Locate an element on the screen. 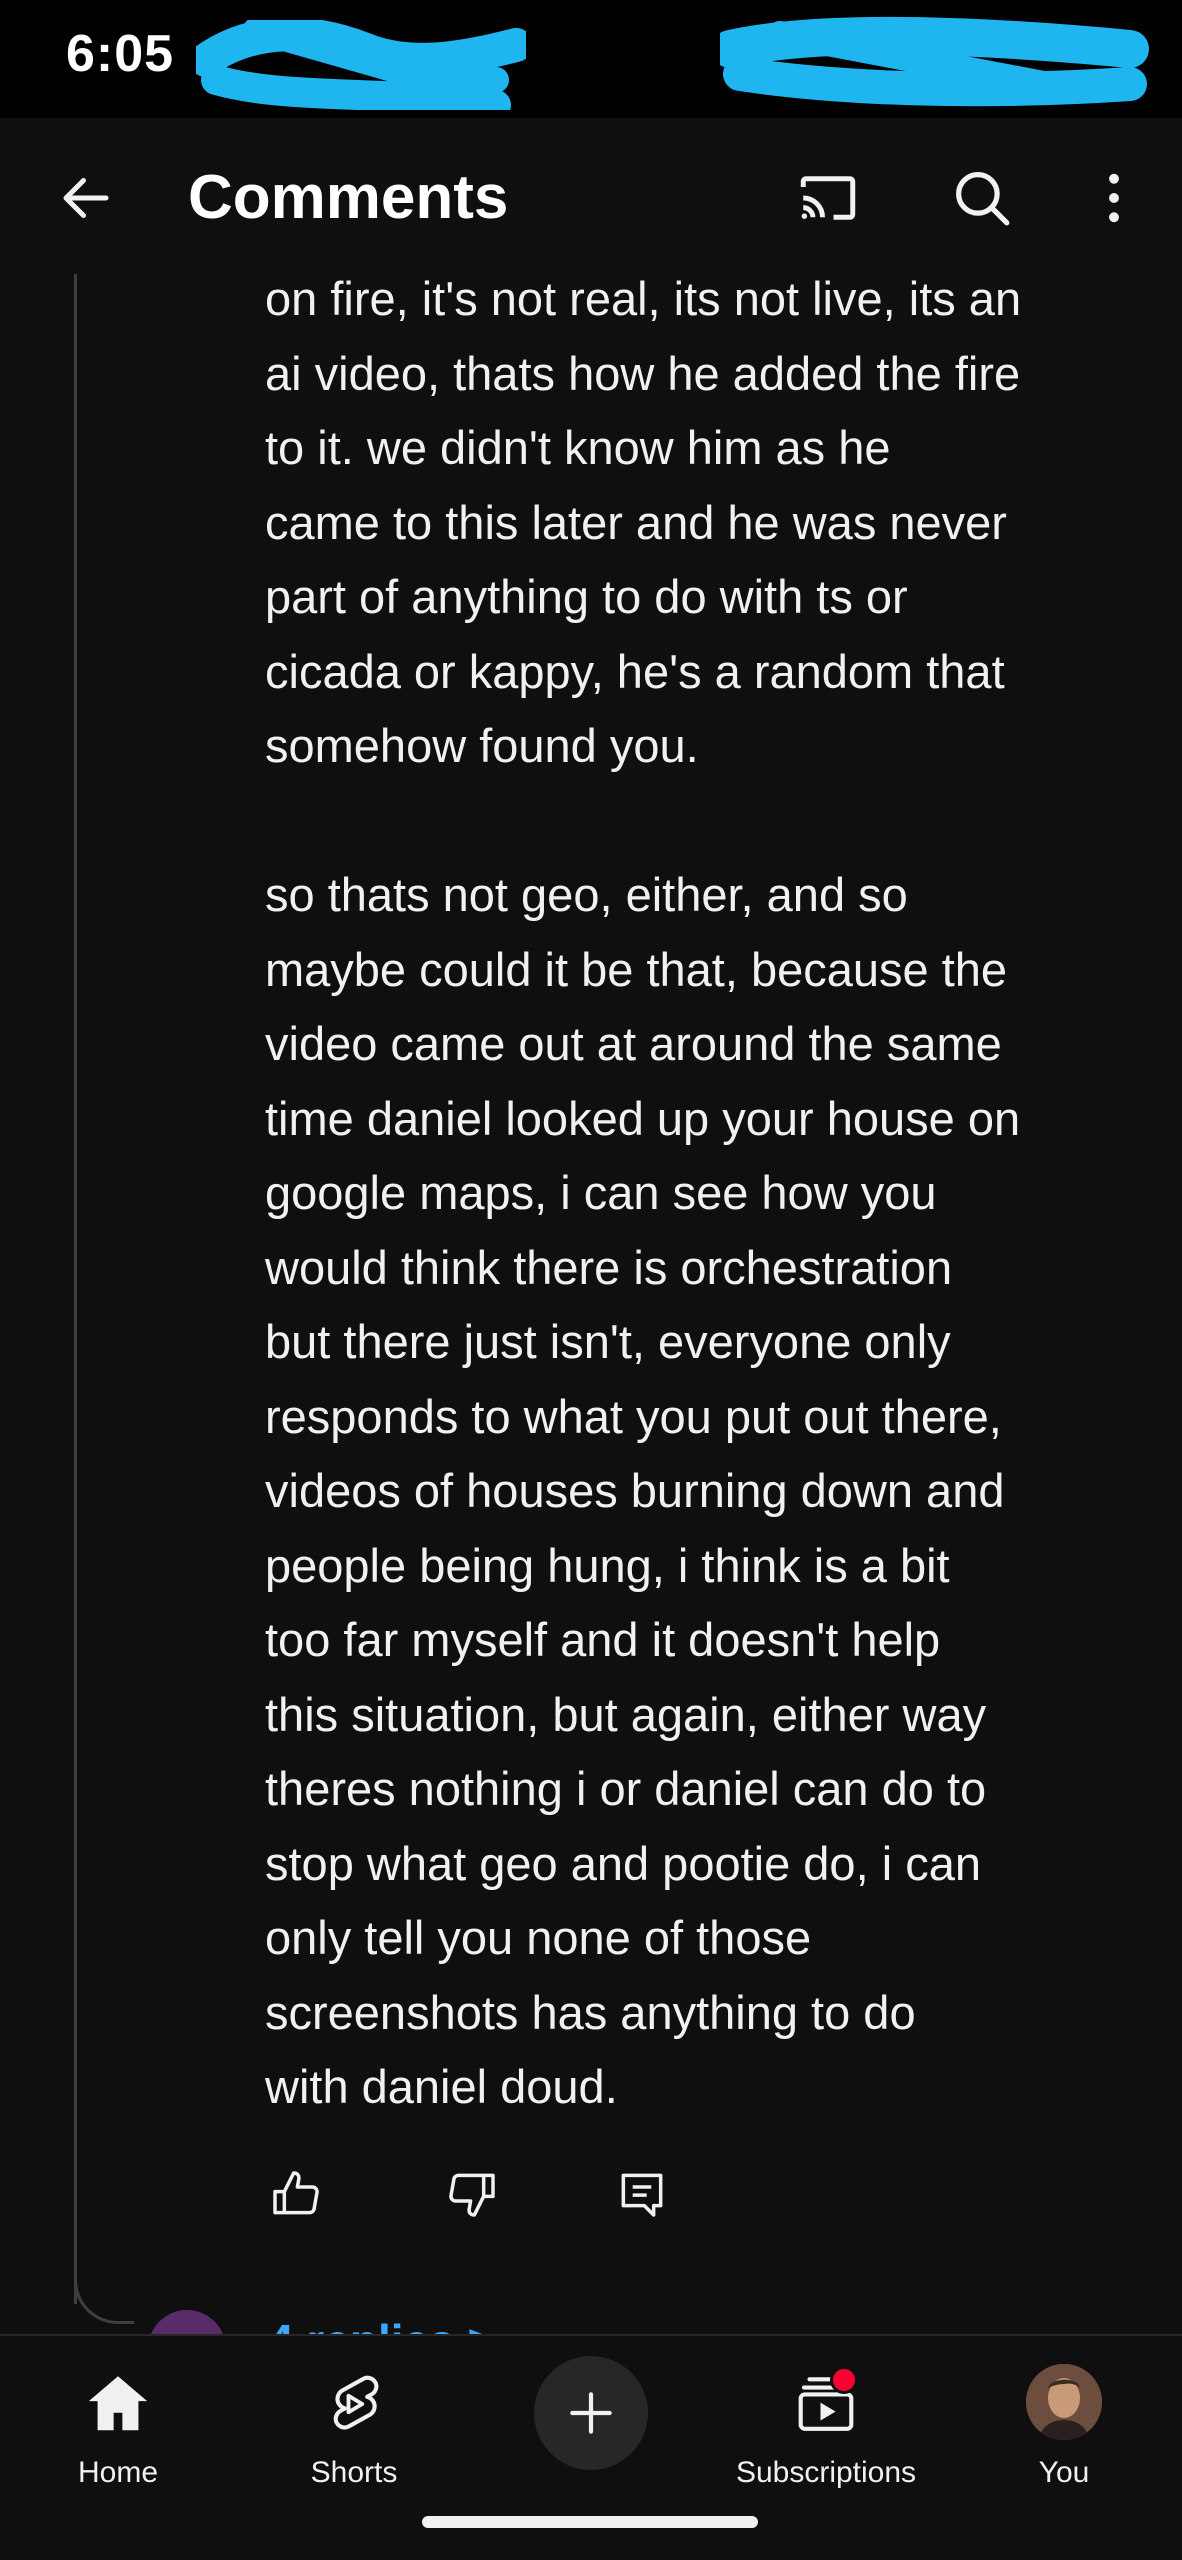 The image size is (1182, 2560). more-options-button is located at coordinates (1114, 198).